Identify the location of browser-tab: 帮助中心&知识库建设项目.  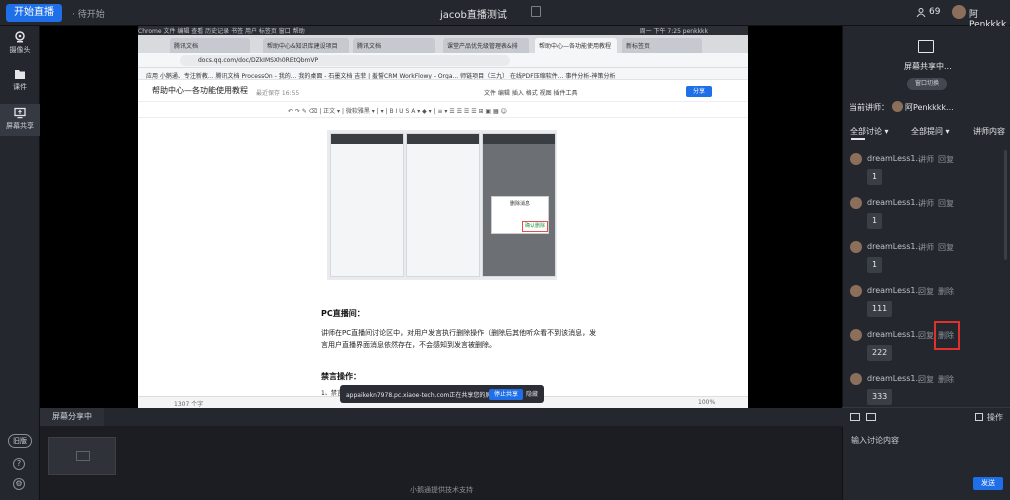
(306, 45).